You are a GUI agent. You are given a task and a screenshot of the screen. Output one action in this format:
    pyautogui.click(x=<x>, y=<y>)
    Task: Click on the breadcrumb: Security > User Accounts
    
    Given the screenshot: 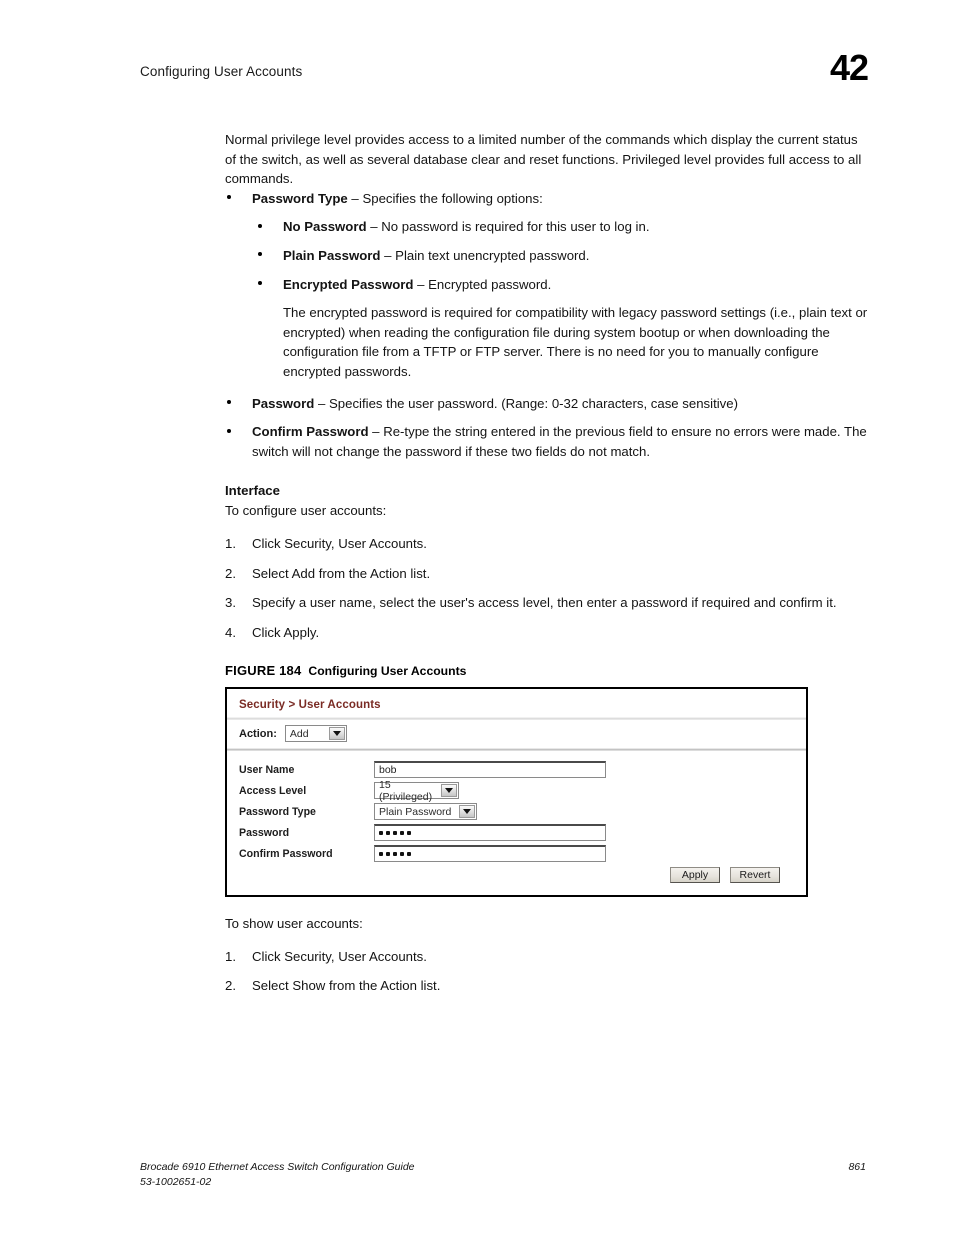 What is the action you would take?
    pyautogui.click(x=310, y=705)
    